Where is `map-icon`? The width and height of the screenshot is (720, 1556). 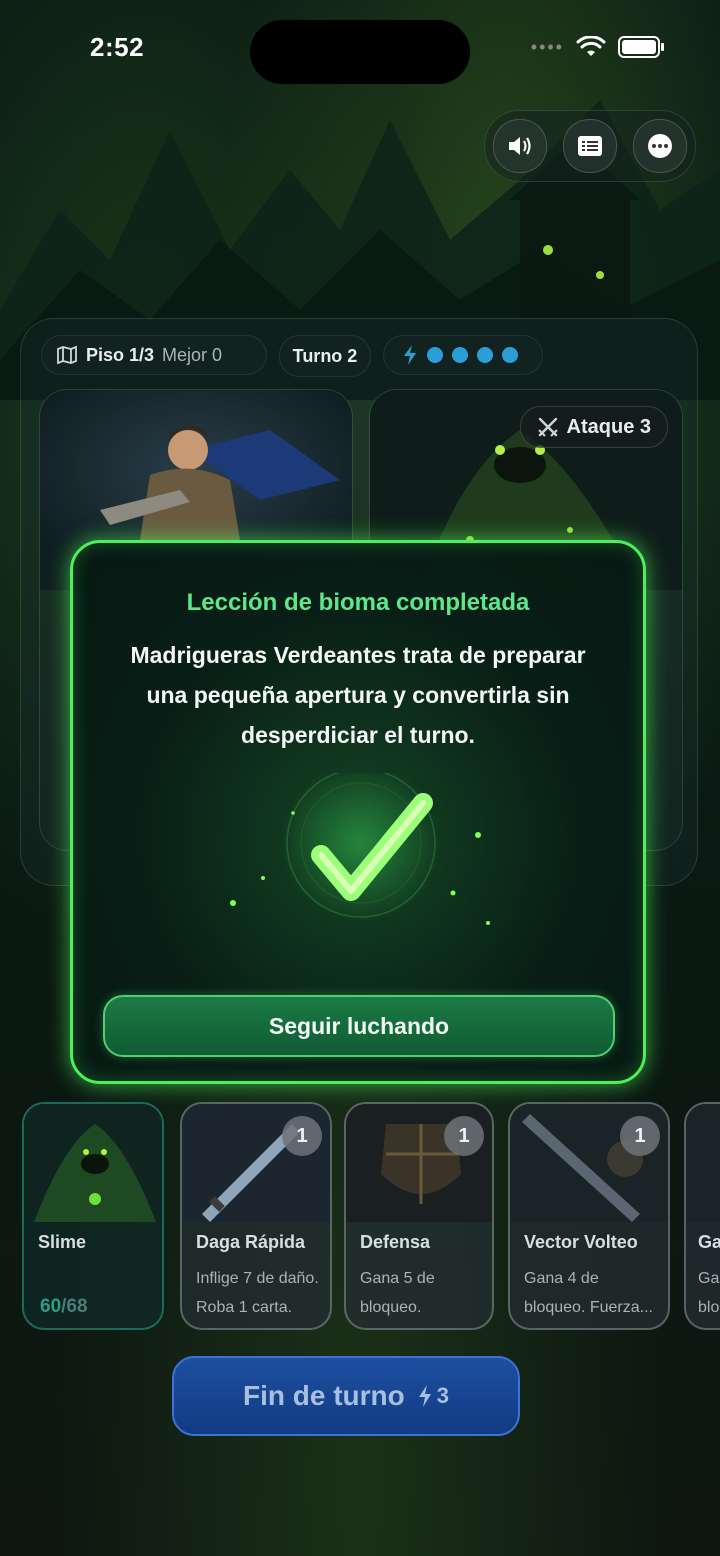
map-icon is located at coordinates (67, 355).